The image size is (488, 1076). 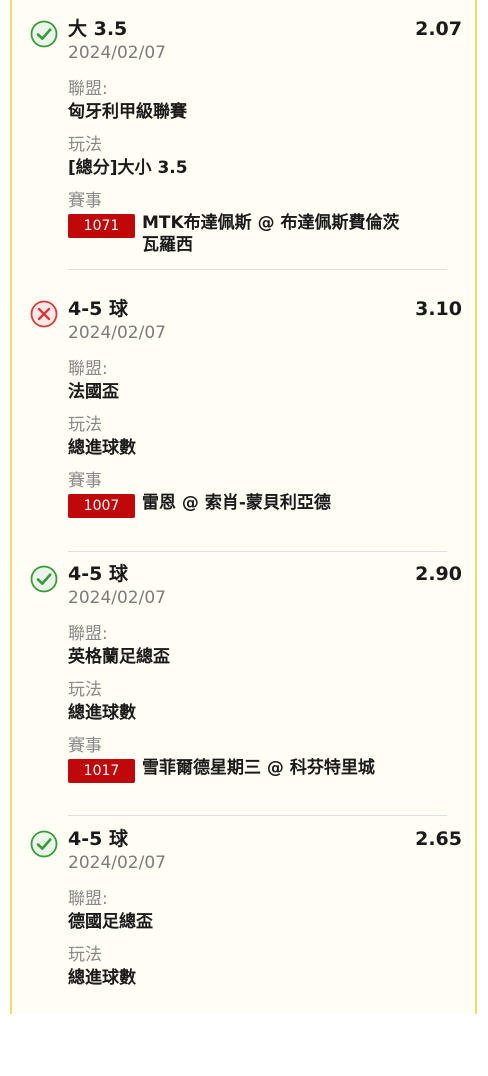 I want to click on bet-odds: 2.90, so click(x=438, y=574).